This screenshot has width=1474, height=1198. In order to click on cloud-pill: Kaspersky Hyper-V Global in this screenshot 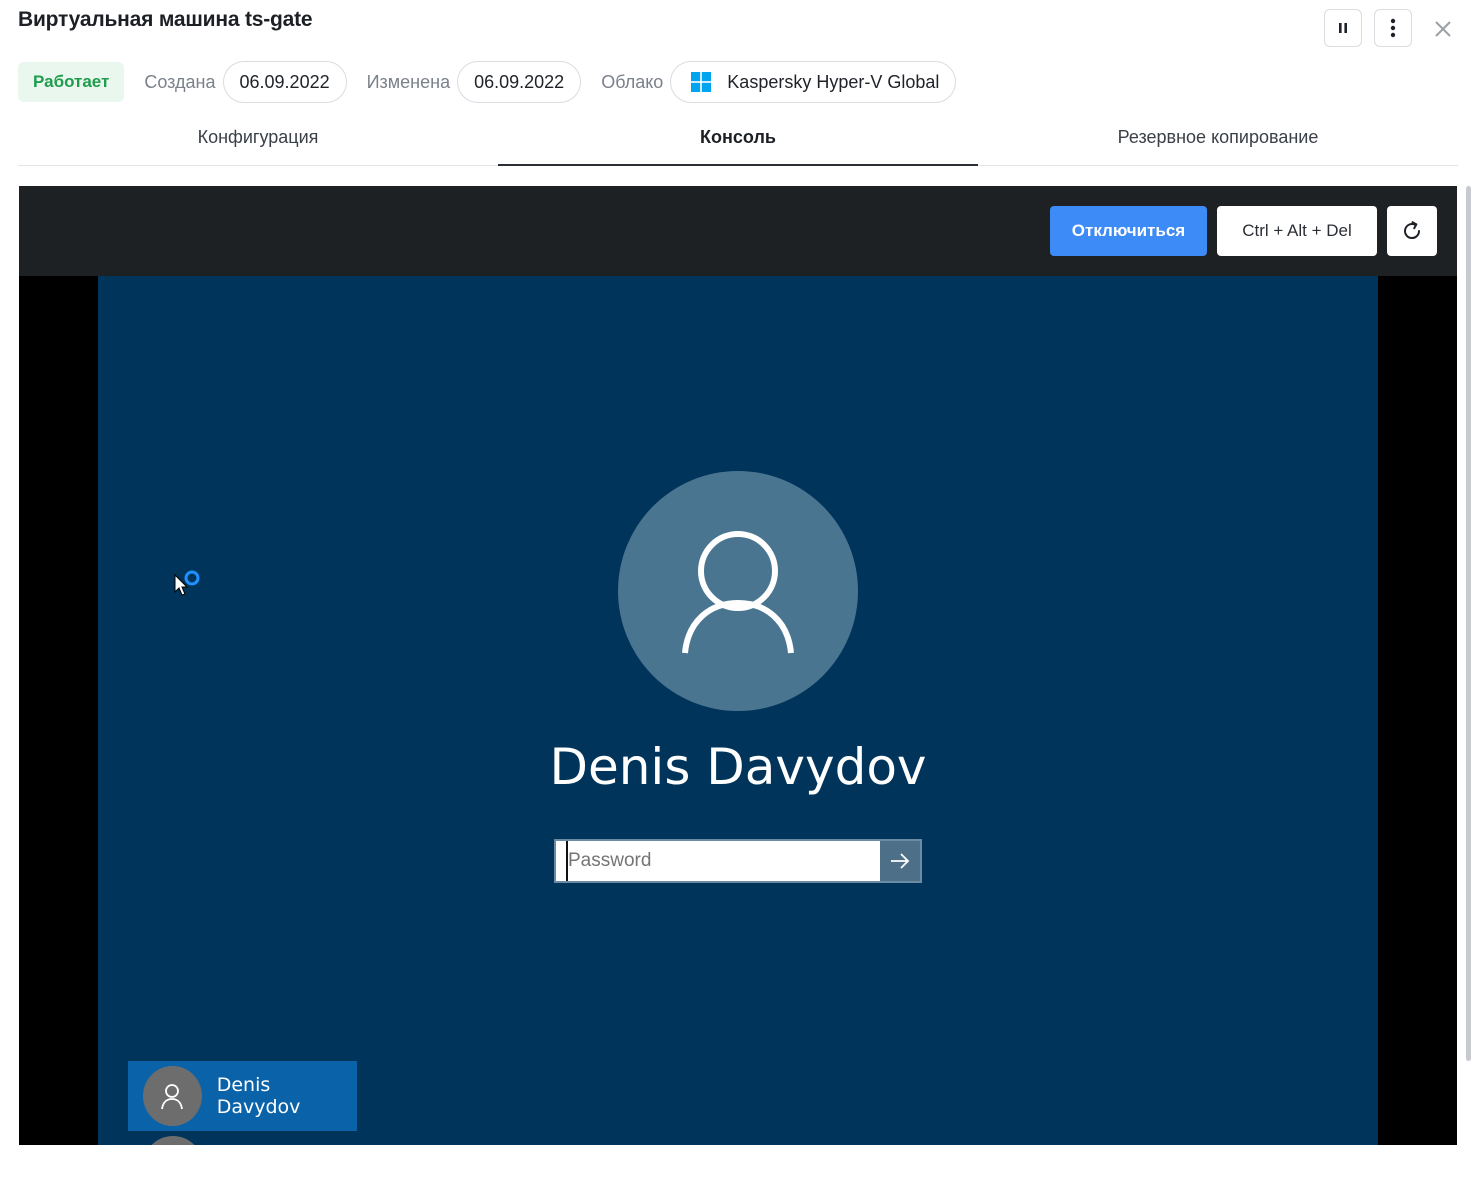, I will do `click(813, 82)`.